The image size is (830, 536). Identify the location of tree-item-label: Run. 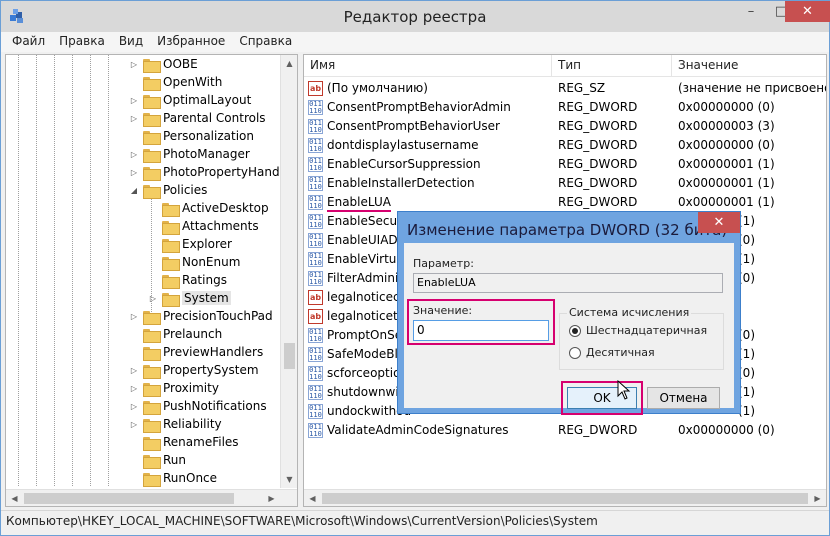
(174, 460).